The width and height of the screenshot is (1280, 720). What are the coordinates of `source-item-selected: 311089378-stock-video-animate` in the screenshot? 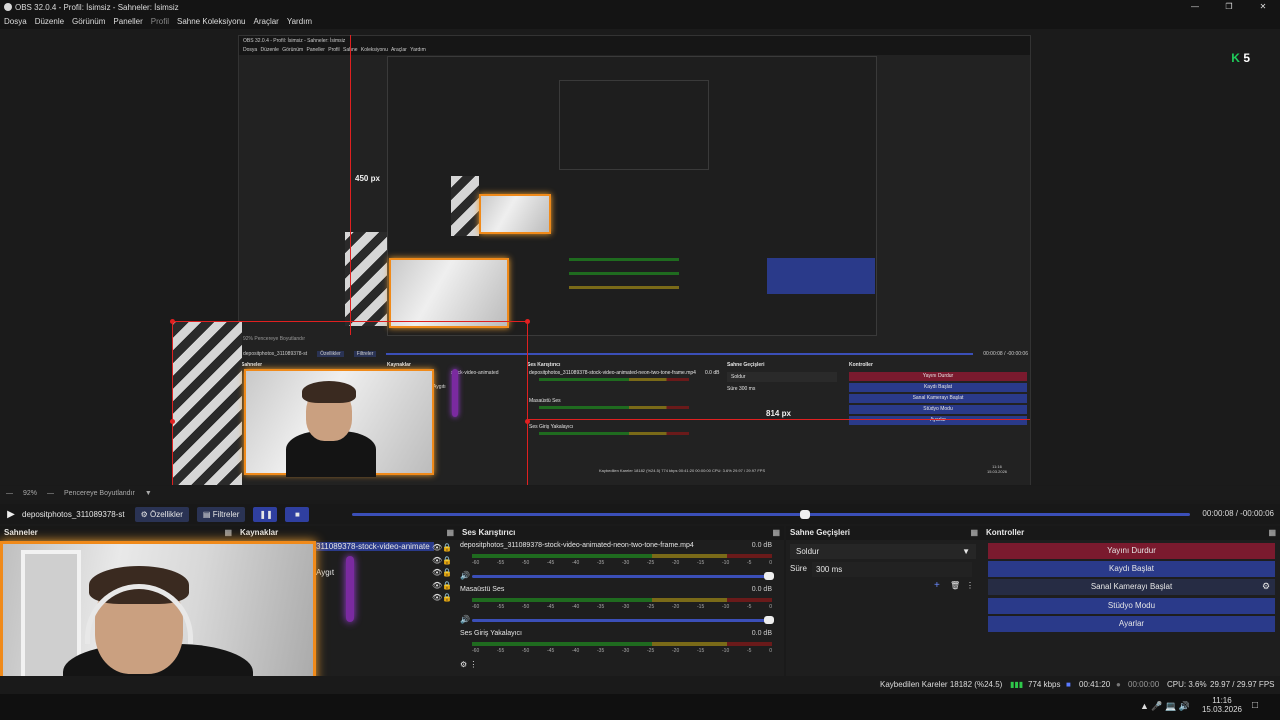 It's located at (375, 546).